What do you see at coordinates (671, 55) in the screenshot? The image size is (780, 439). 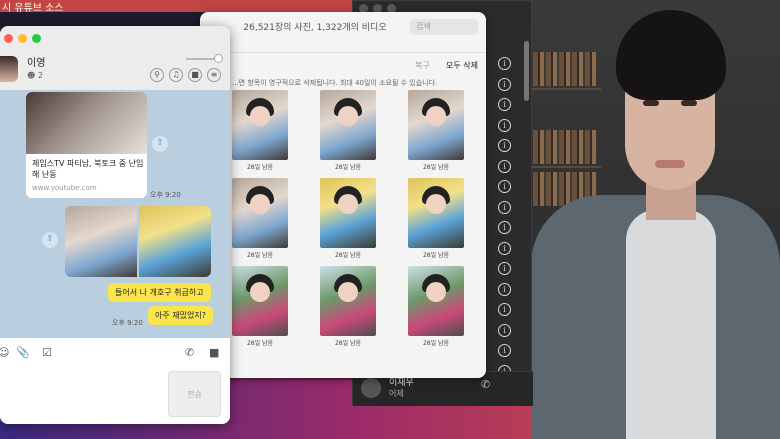 I see `person-hair` at bounding box center [671, 55].